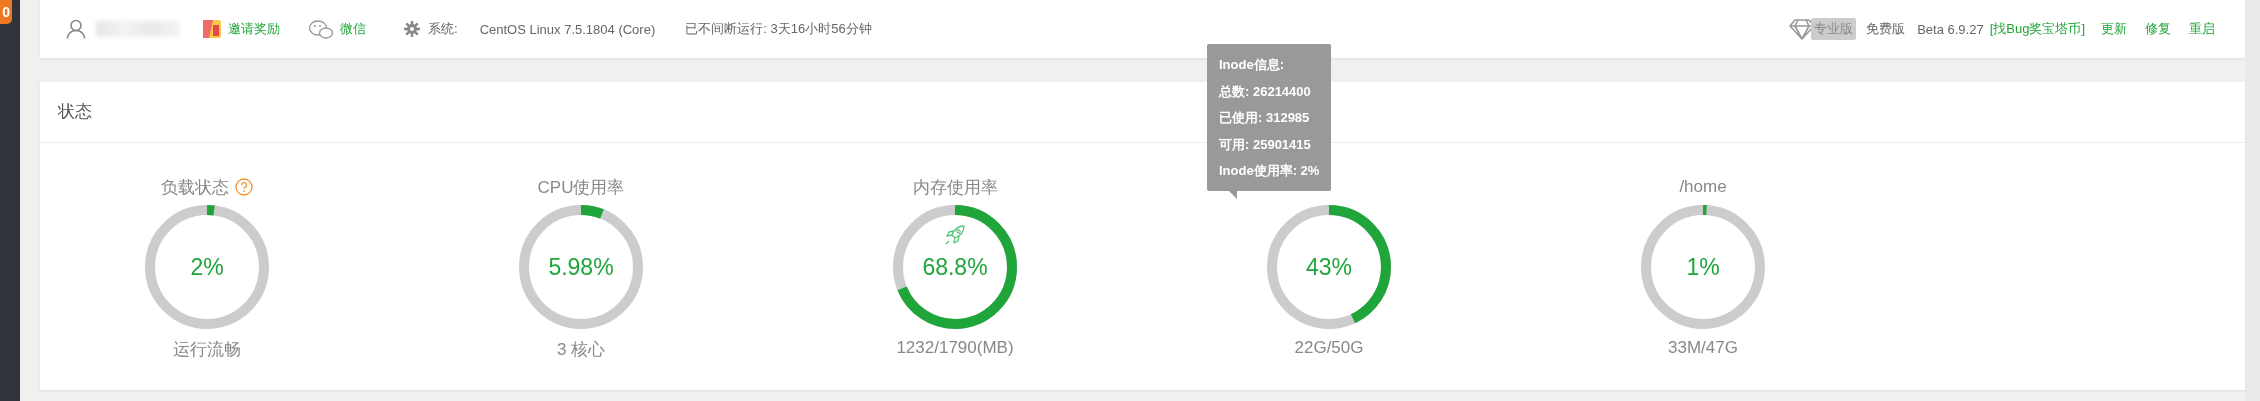 The width and height of the screenshot is (2260, 401). I want to click on action-link: 修复, so click(2158, 29).